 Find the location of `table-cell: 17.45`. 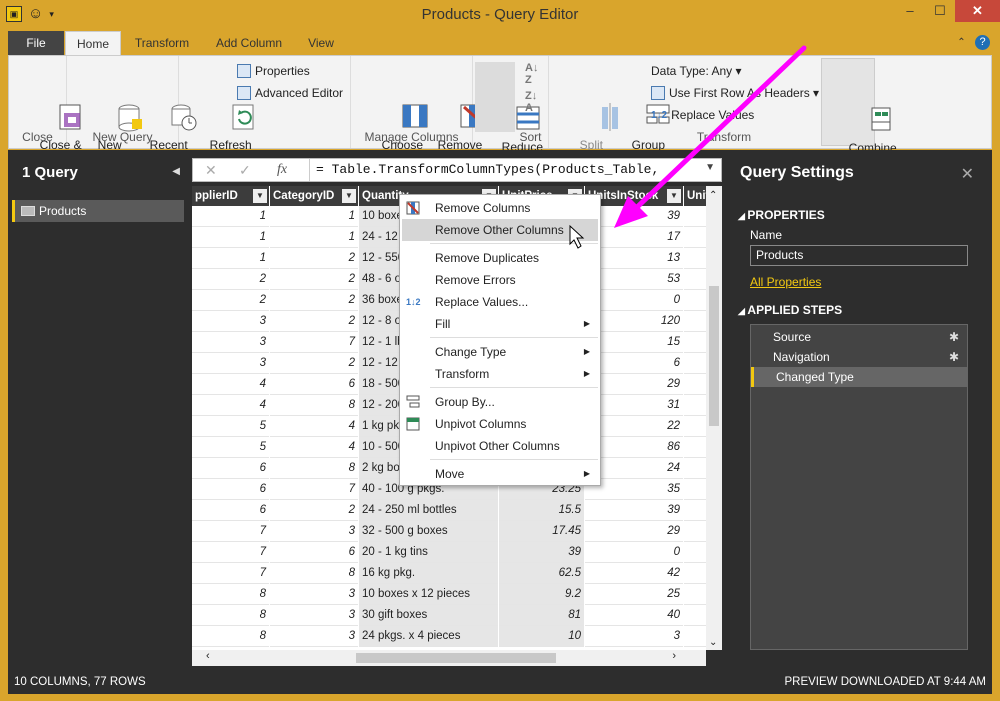

table-cell: 17.45 is located at coordinates (541, 531).